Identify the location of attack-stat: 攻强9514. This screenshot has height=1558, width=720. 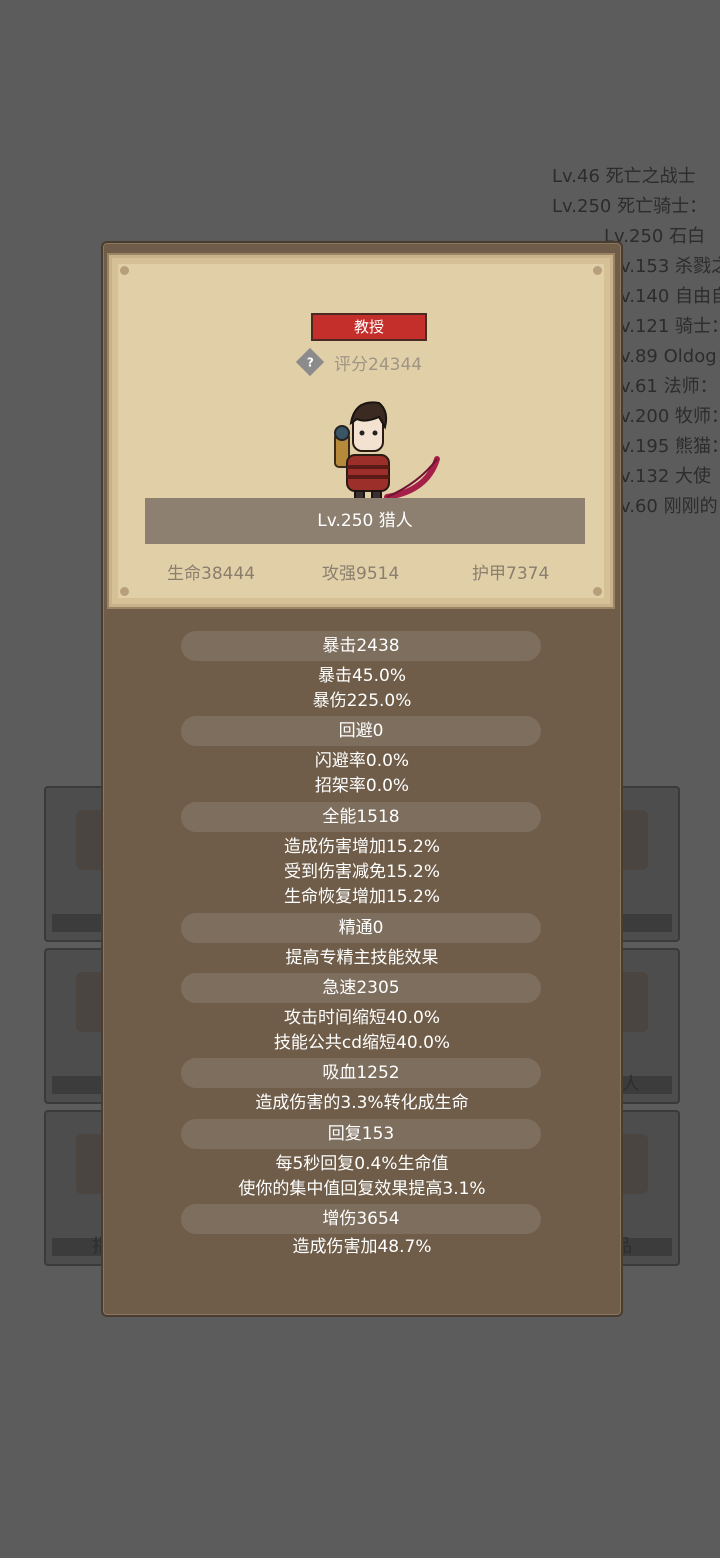
(361, 574).